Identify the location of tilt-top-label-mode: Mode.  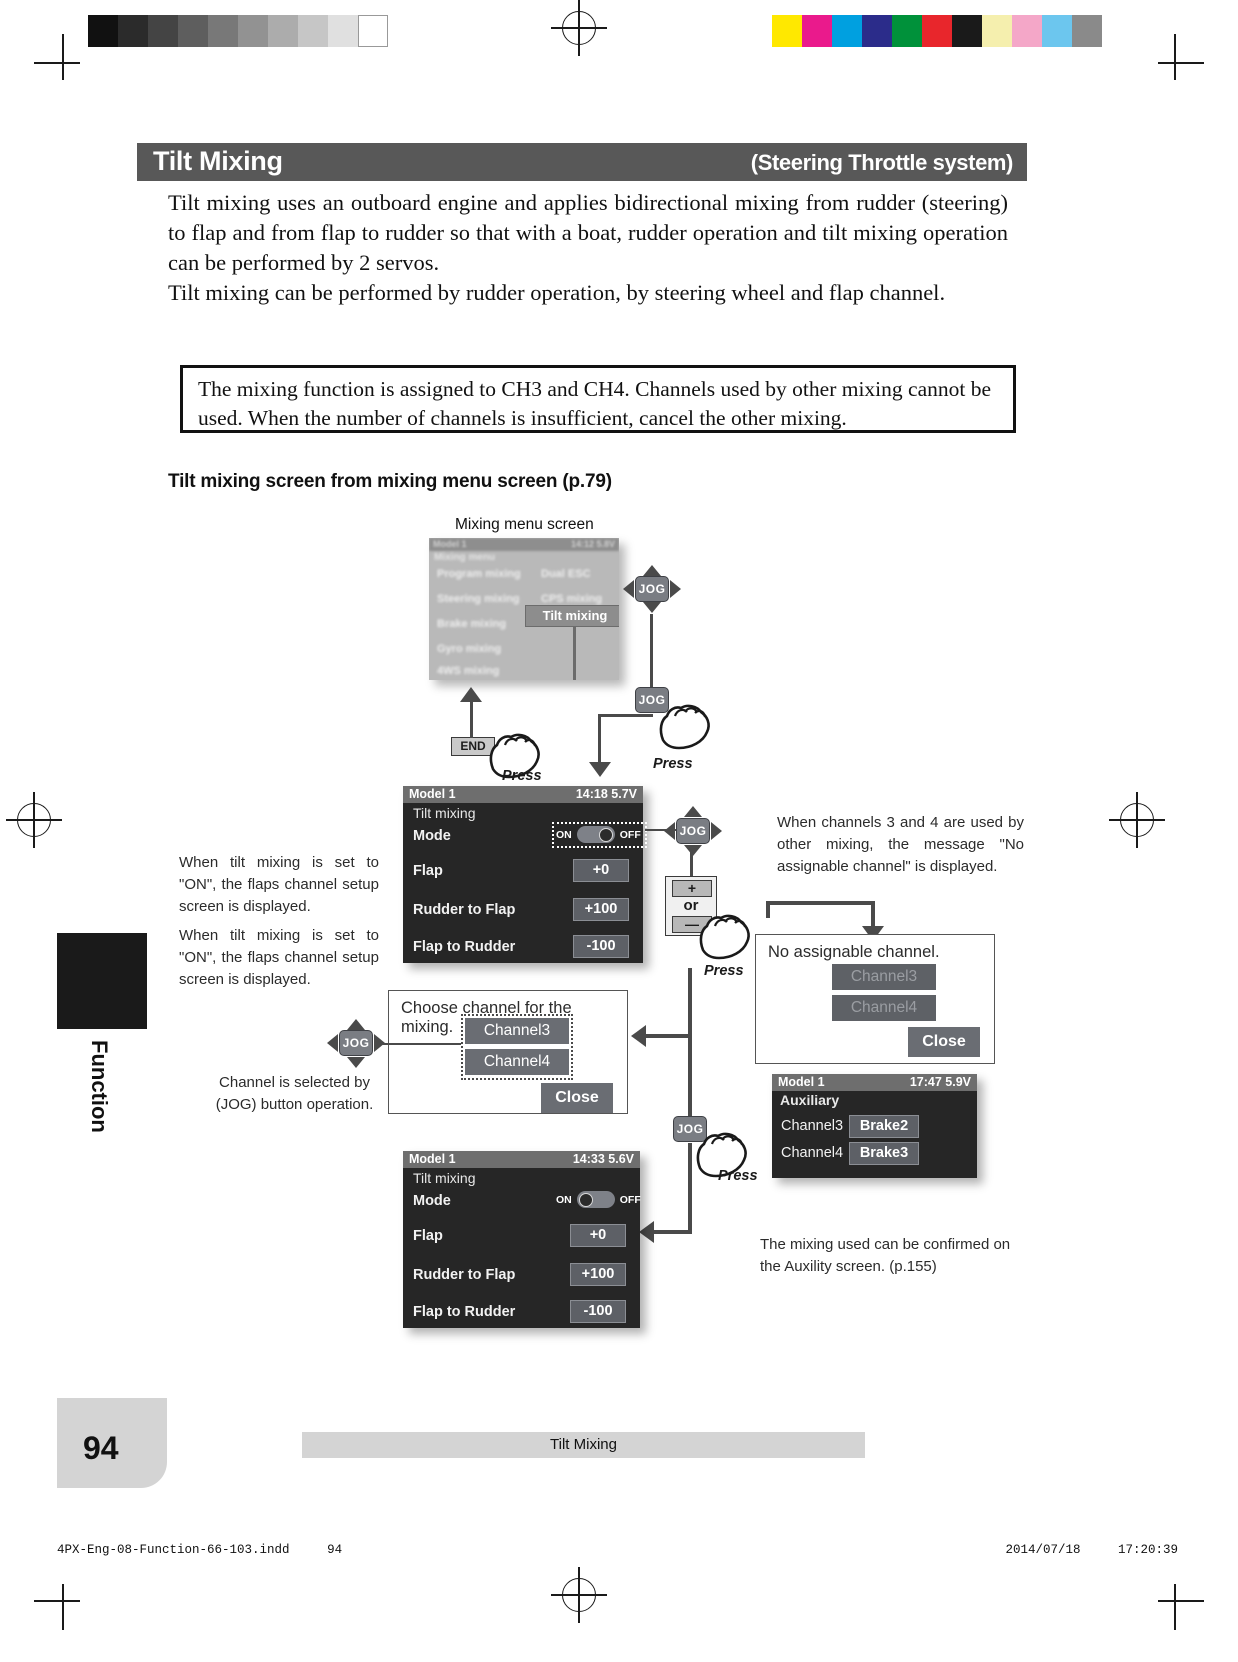
(432, 836).